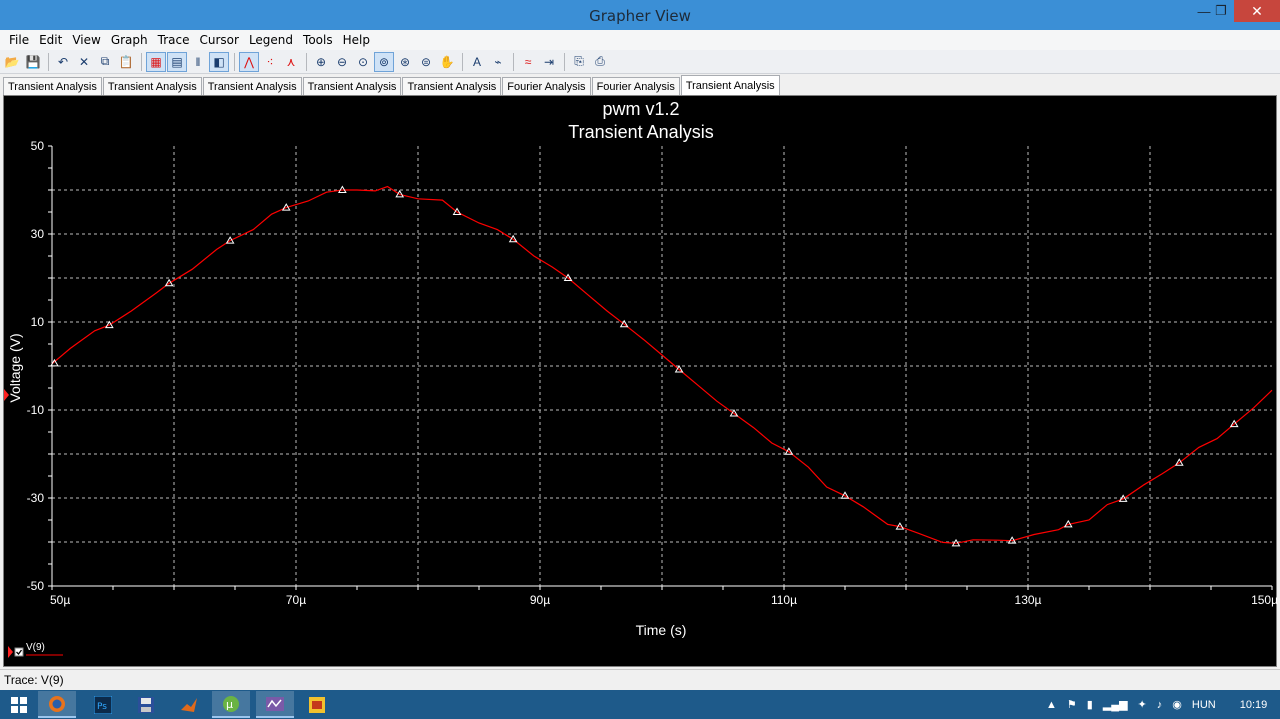 This screenshot has width=1280, height=719. Describe the element at coordinates (352, 86) in the screenshot. I see `tab-transient-4: Transient Analysis` at that location.